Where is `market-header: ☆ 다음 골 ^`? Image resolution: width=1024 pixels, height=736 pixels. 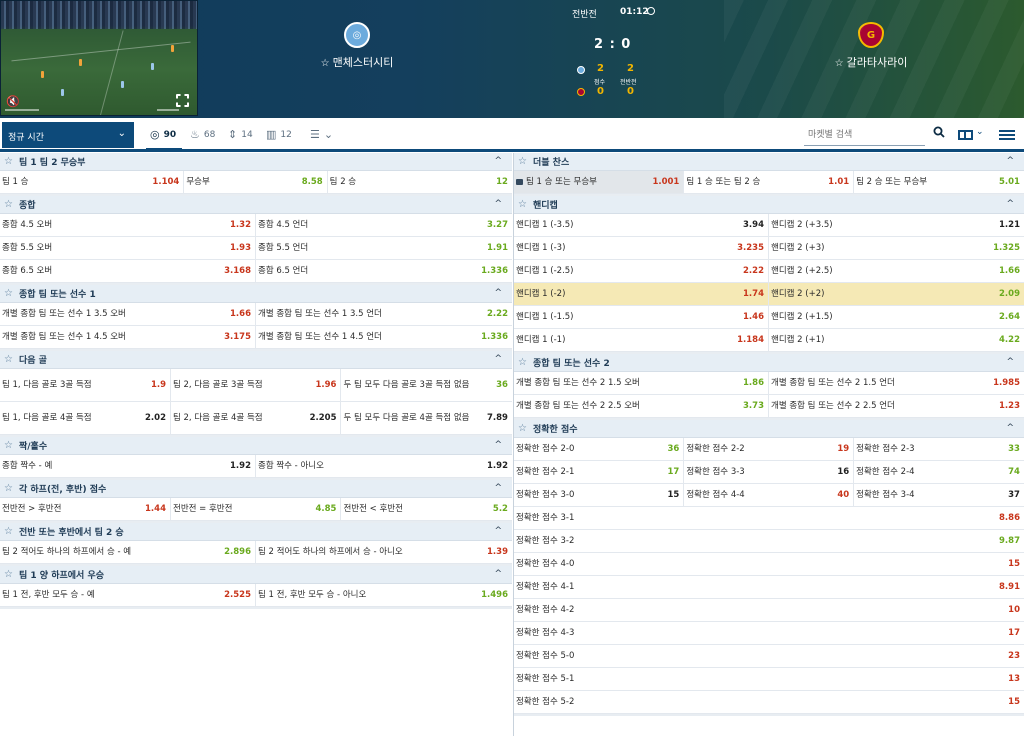 market-header: ☆ 다음 골 ^ is located at coordinates (256, 360).